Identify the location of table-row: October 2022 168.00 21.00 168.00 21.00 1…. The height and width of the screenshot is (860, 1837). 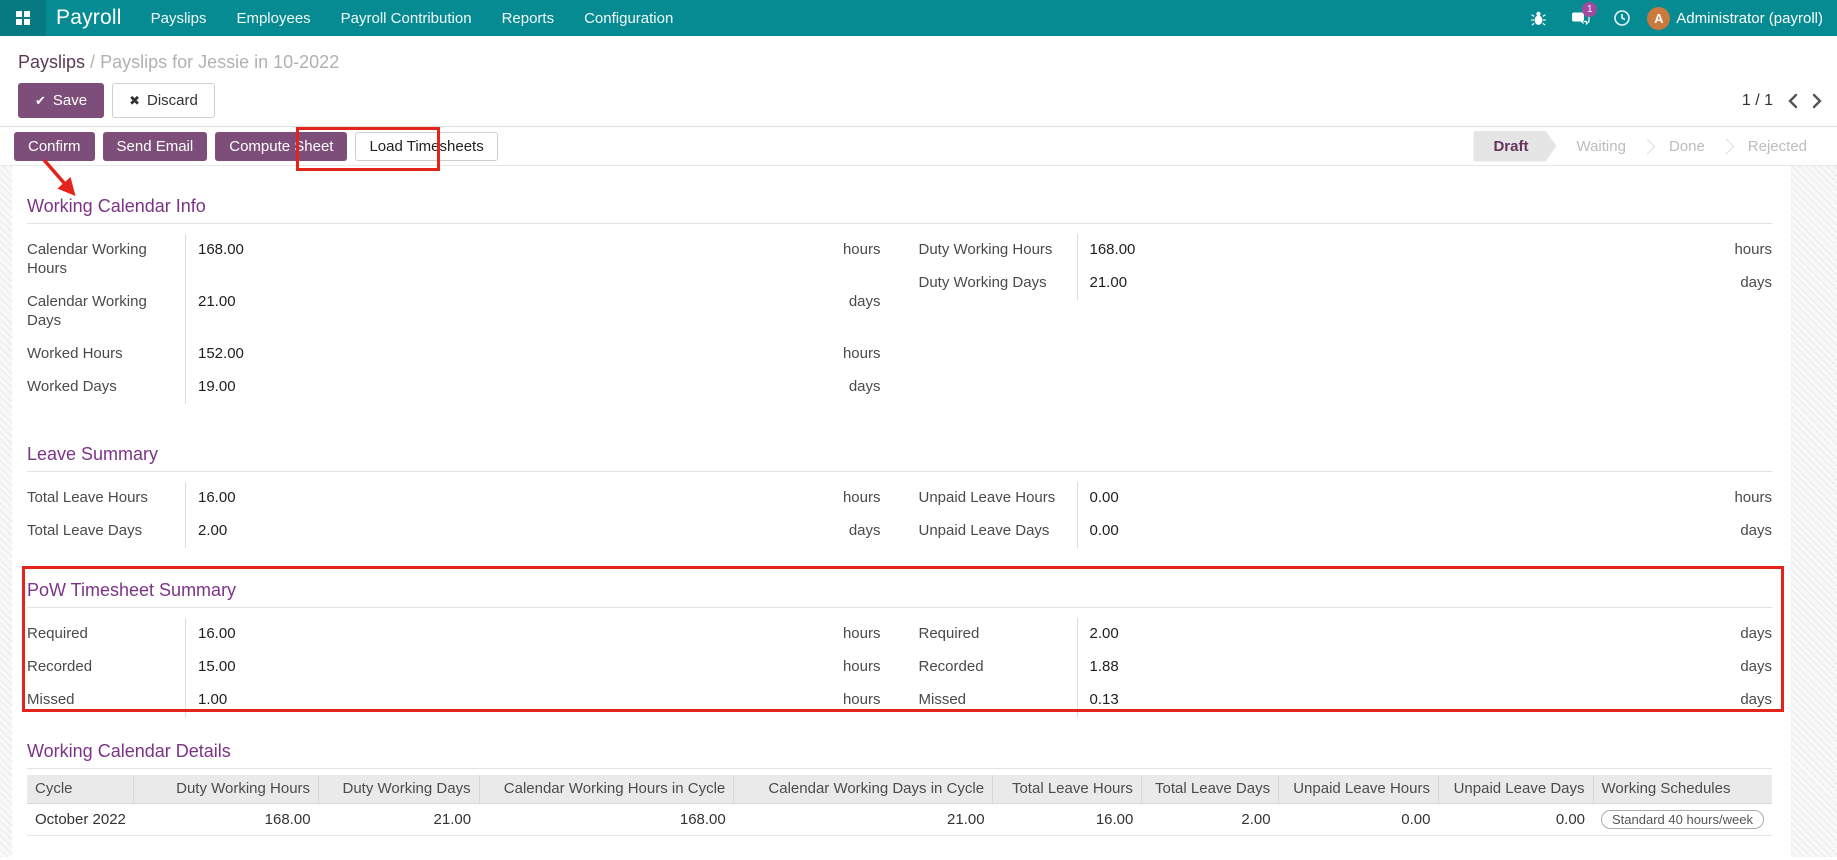
(899, 819).